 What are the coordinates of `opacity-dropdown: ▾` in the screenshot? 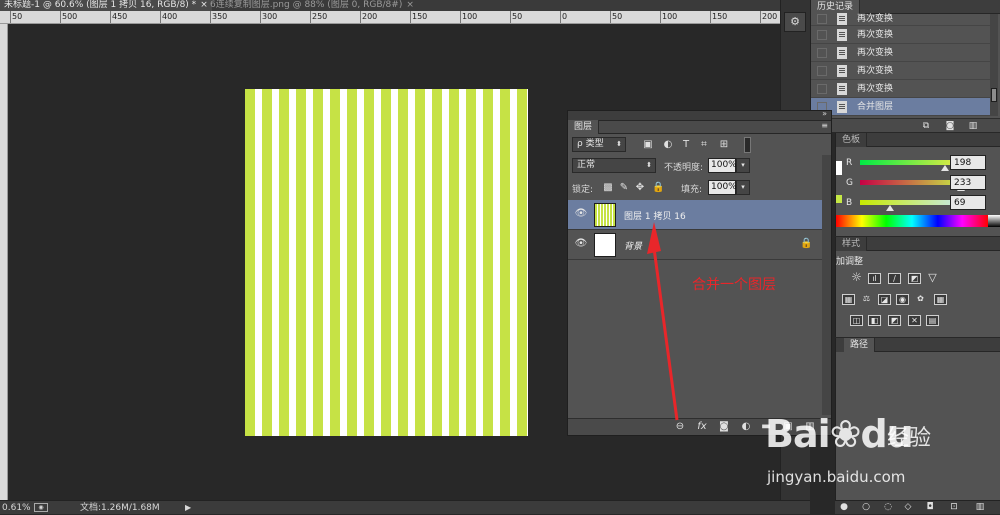 It's located at (743, 165).